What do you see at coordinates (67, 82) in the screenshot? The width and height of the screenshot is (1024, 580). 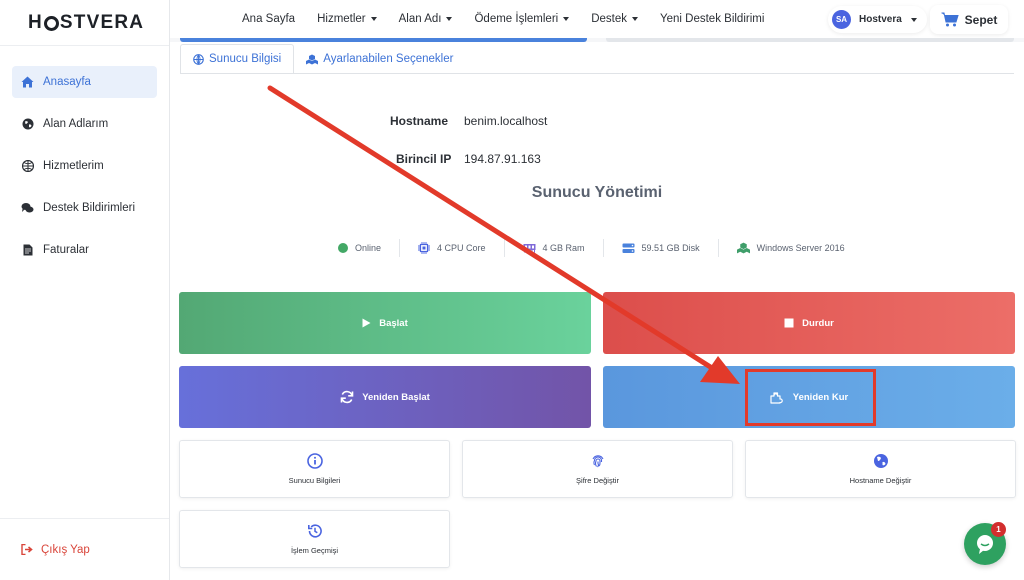 I see `sidebar-item-label: Anasayfa` at bounding box center [67, 82].